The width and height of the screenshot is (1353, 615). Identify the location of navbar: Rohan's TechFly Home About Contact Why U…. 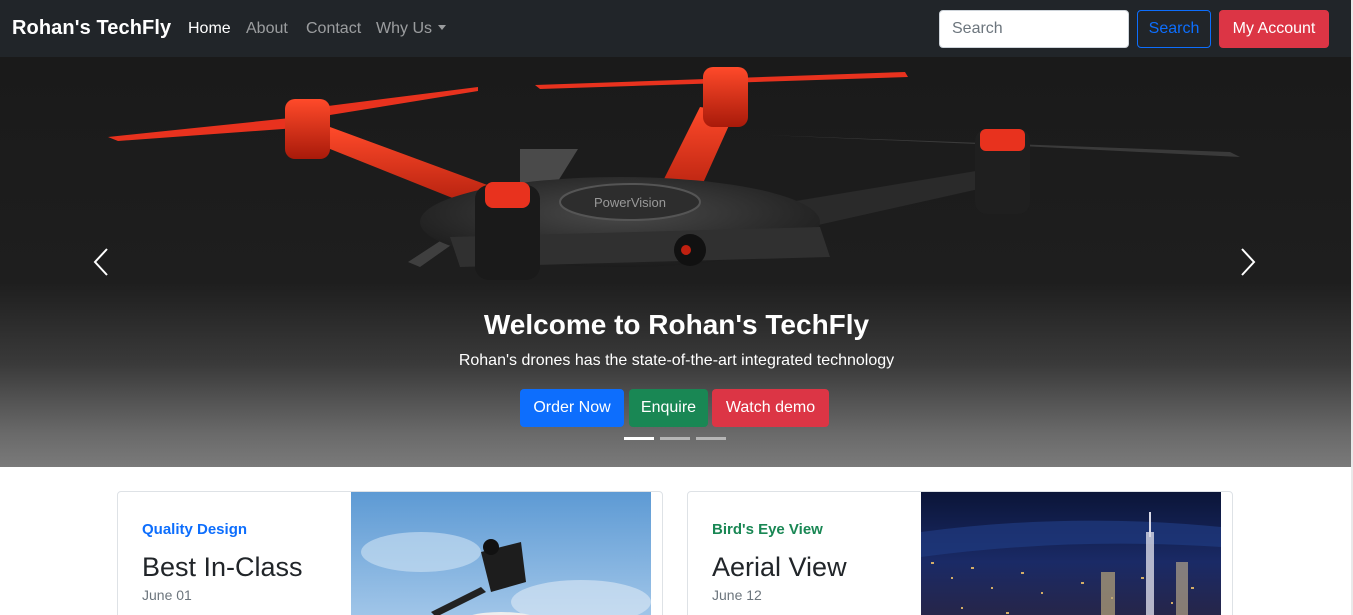
(676, 28).